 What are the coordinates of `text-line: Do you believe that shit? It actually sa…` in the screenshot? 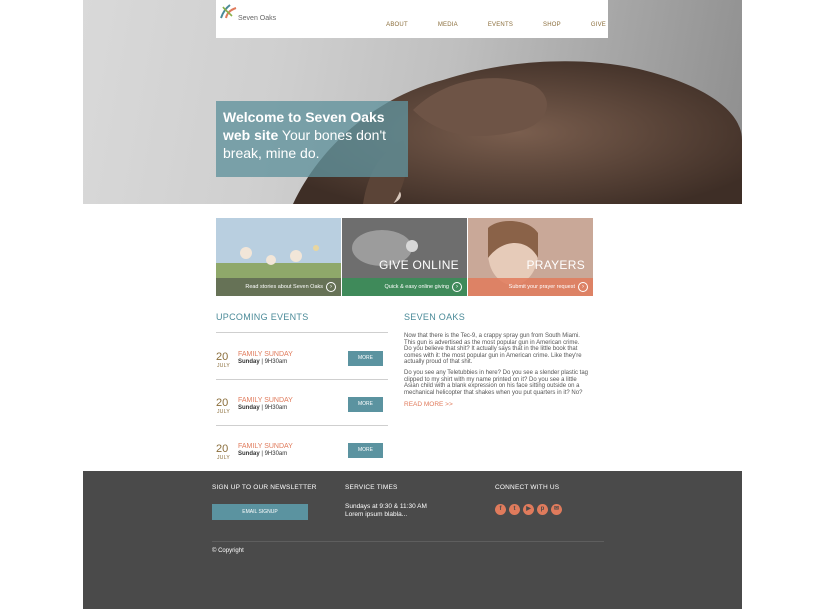 It's located at (491, 349).